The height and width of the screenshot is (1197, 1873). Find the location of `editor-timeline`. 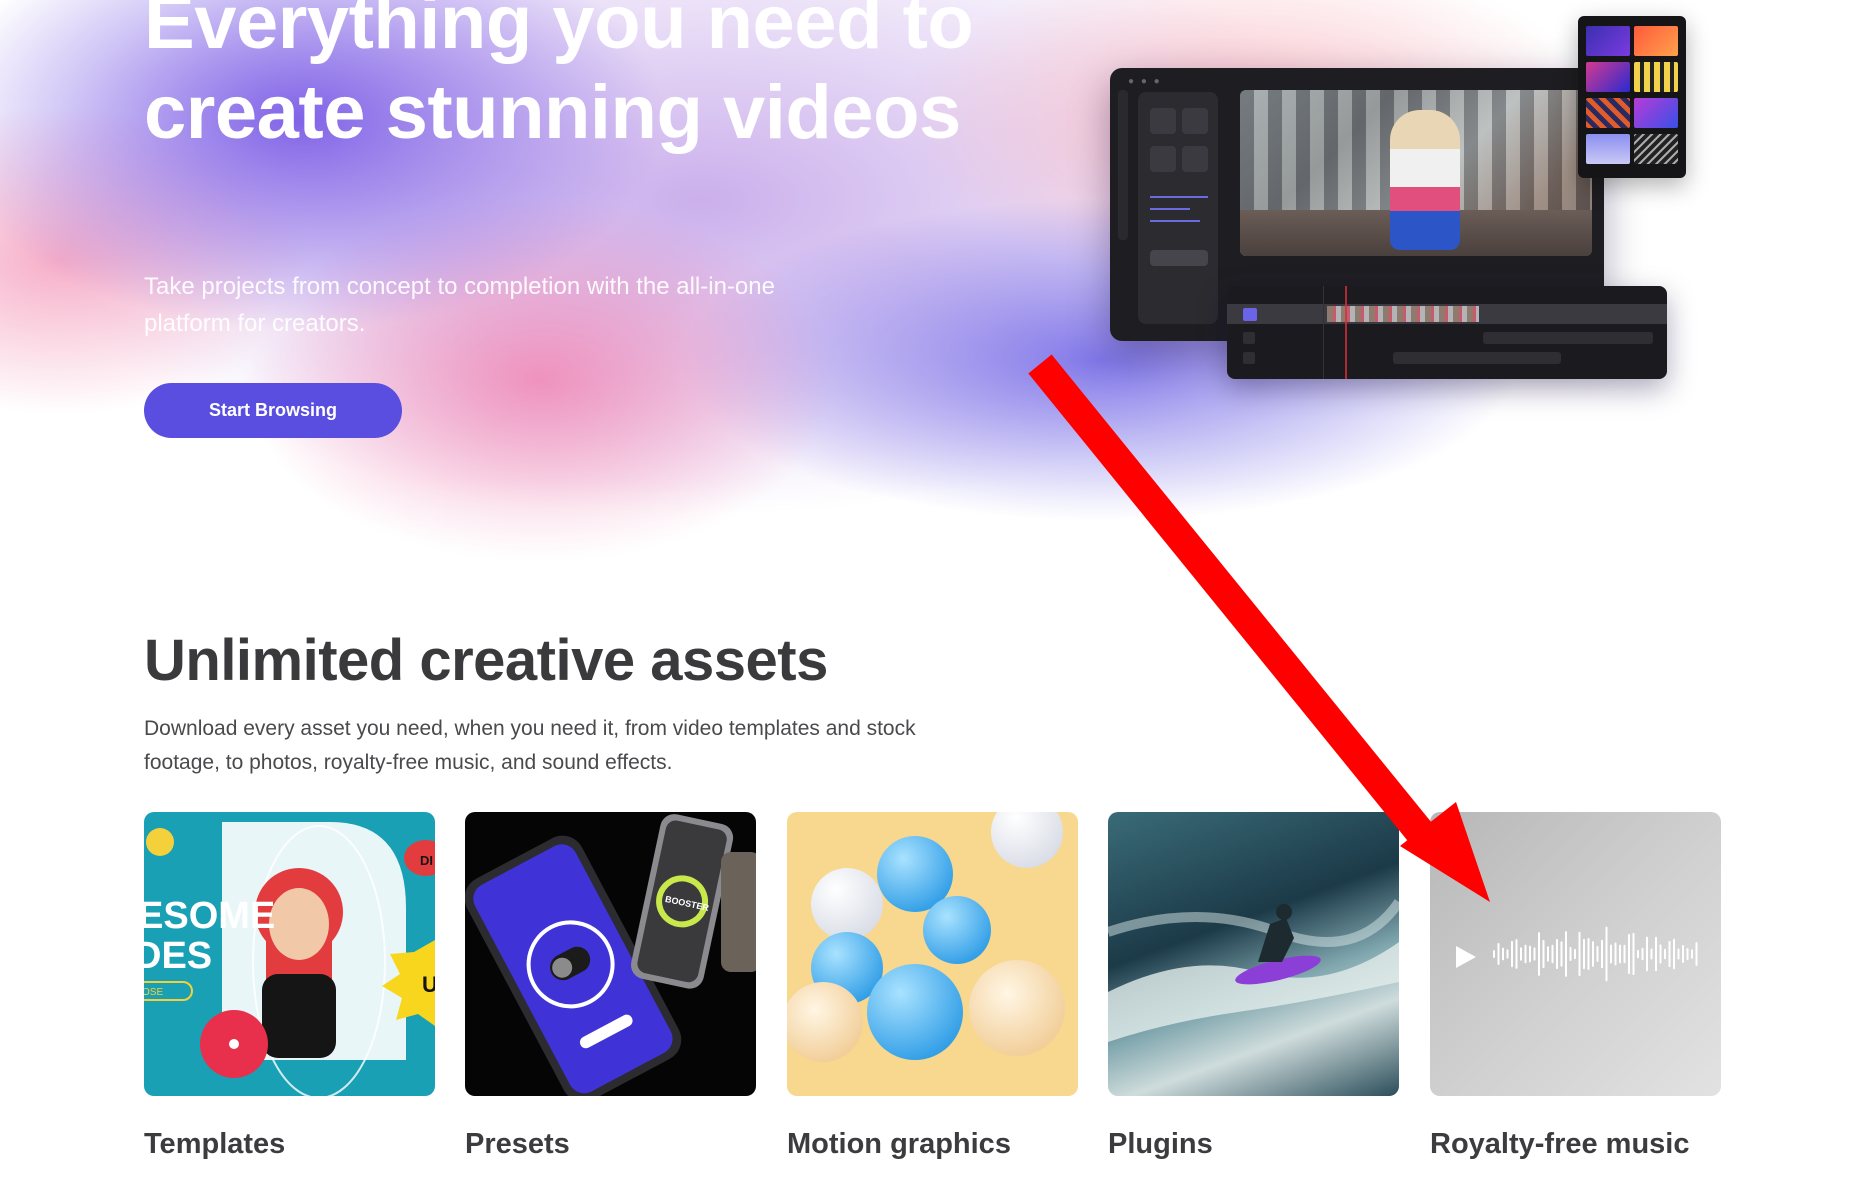

editor-timeline is located at coordinates (1447, 332).